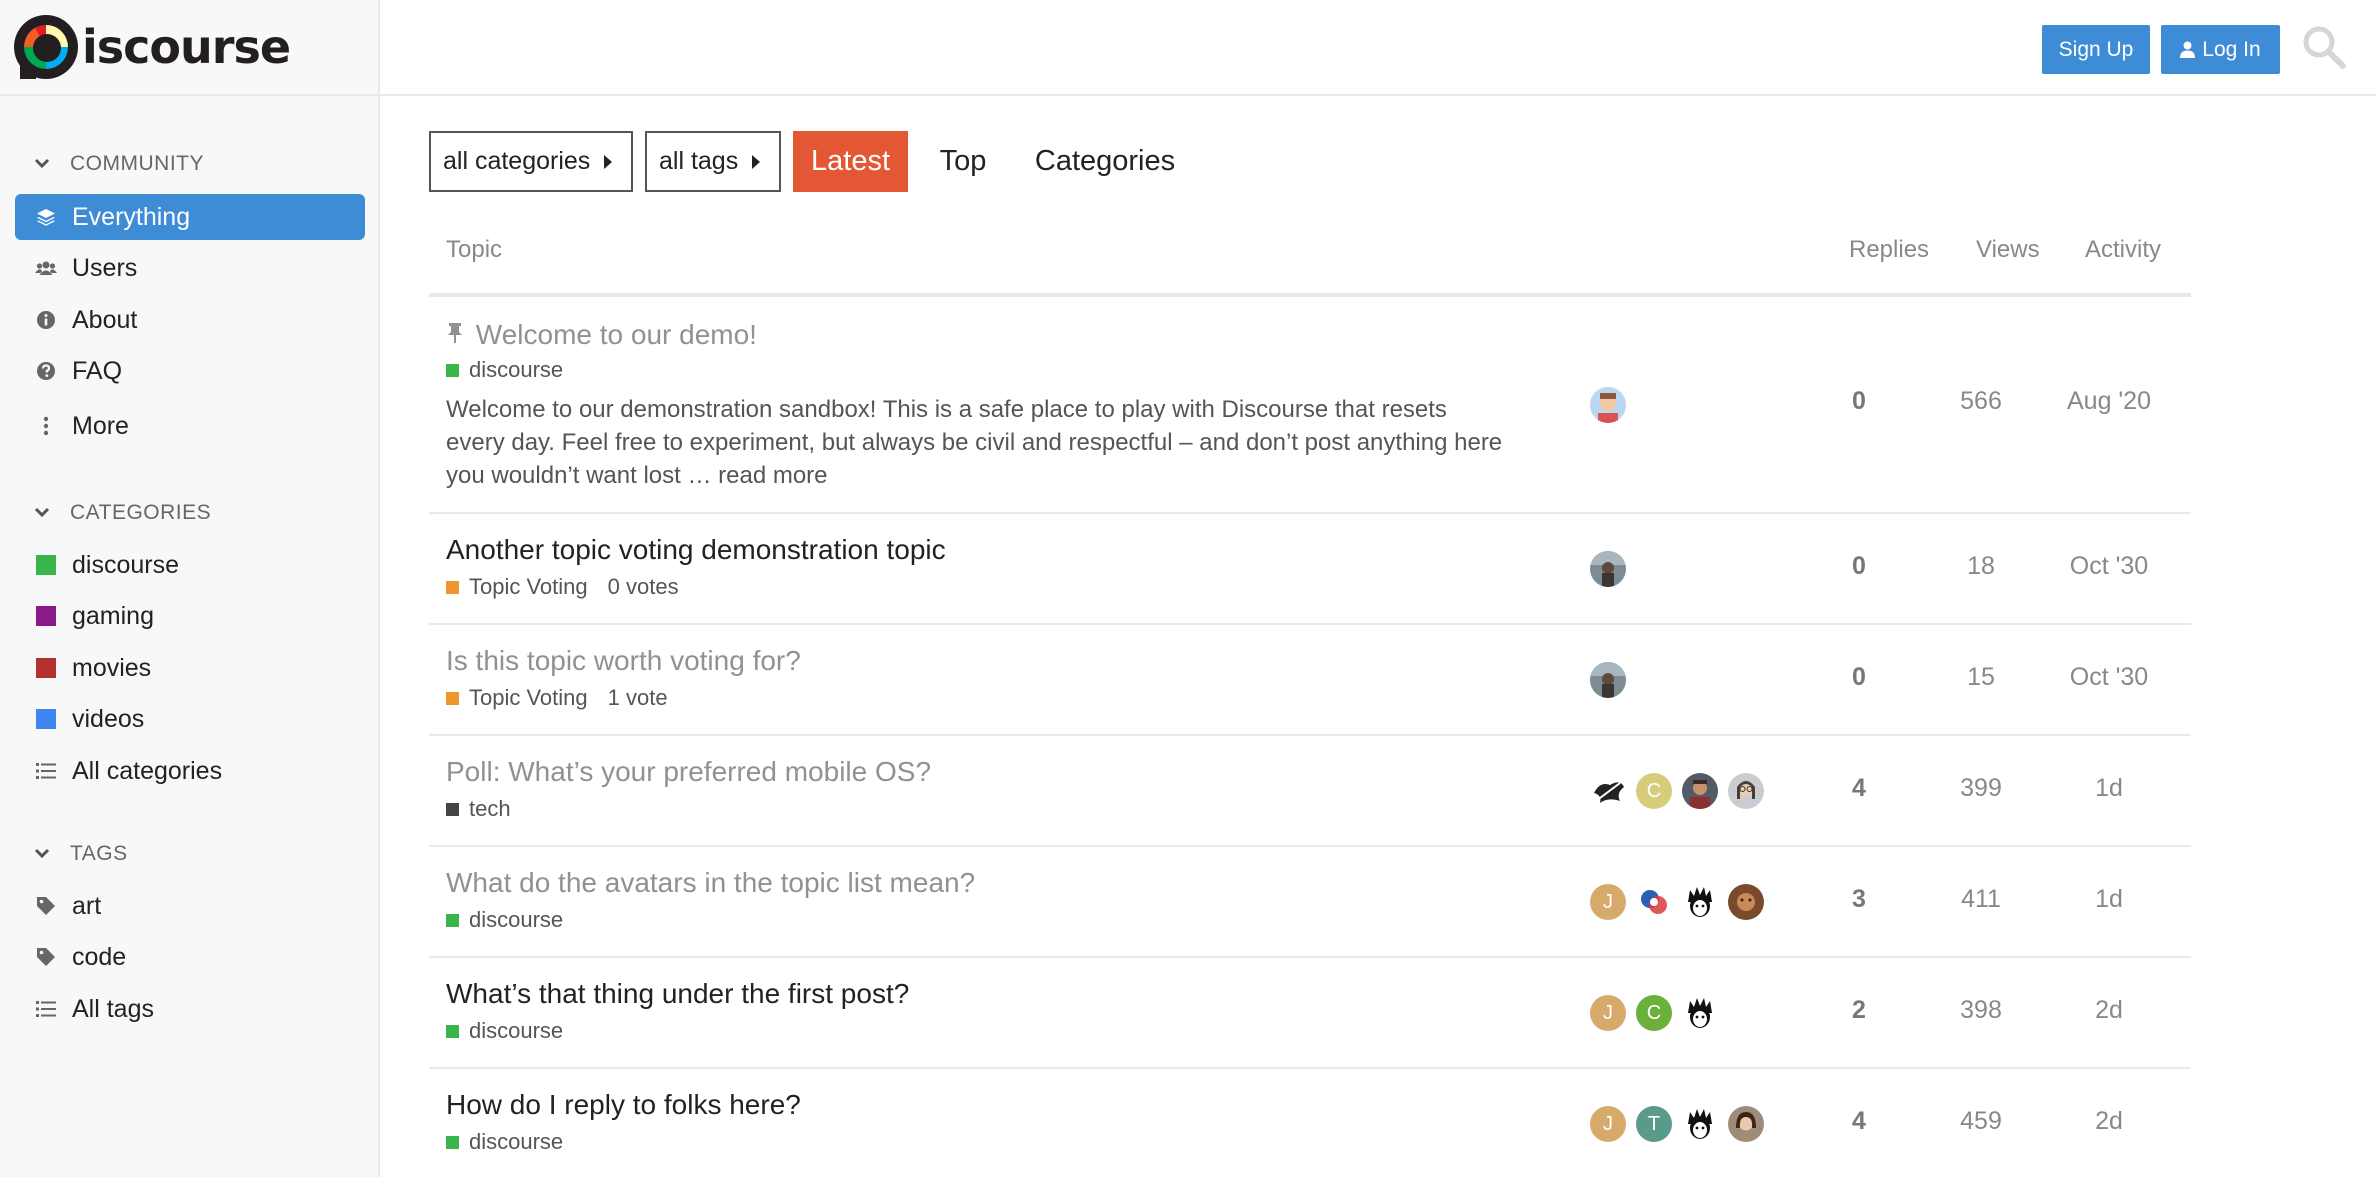 The width and height of the screenshot is (2376, 1177). What do you see at coordinates (46, 426) in the screenshot?
I see `ellipsis-vertical-icon` at bounding box center [46, 426].